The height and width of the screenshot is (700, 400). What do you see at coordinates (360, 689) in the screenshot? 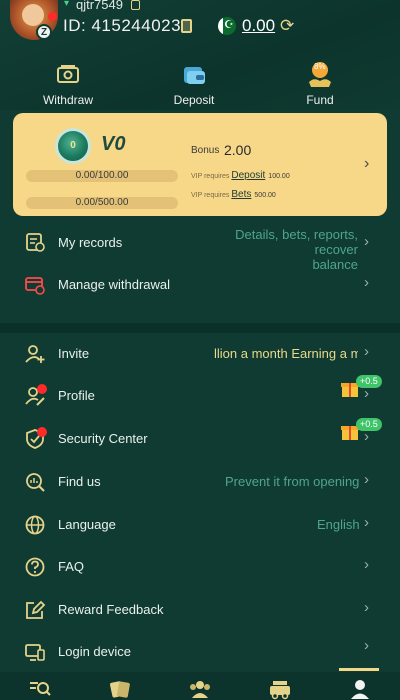
I see `person-icon` at bounding box center [360, 689].